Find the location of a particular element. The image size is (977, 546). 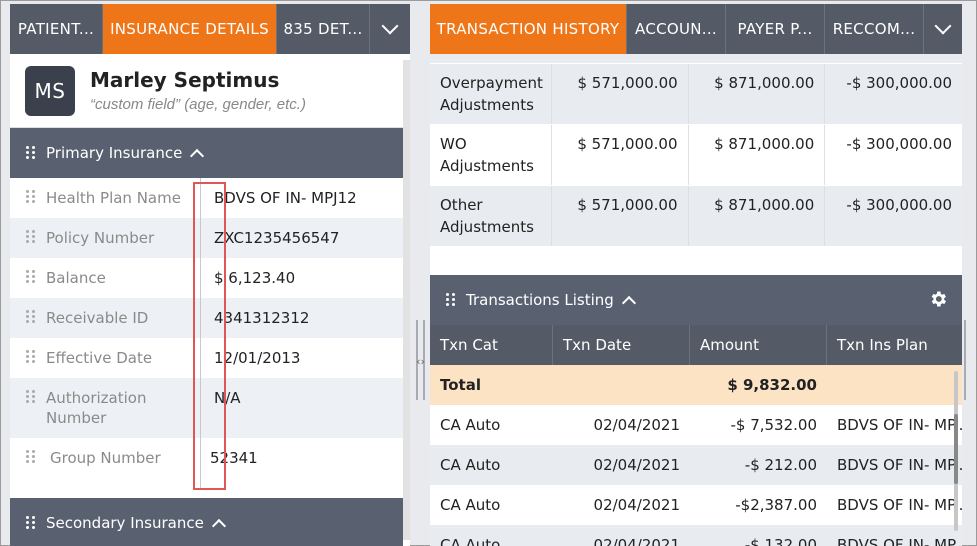

field-label: Effective Date is located at coordinates (99, 358).